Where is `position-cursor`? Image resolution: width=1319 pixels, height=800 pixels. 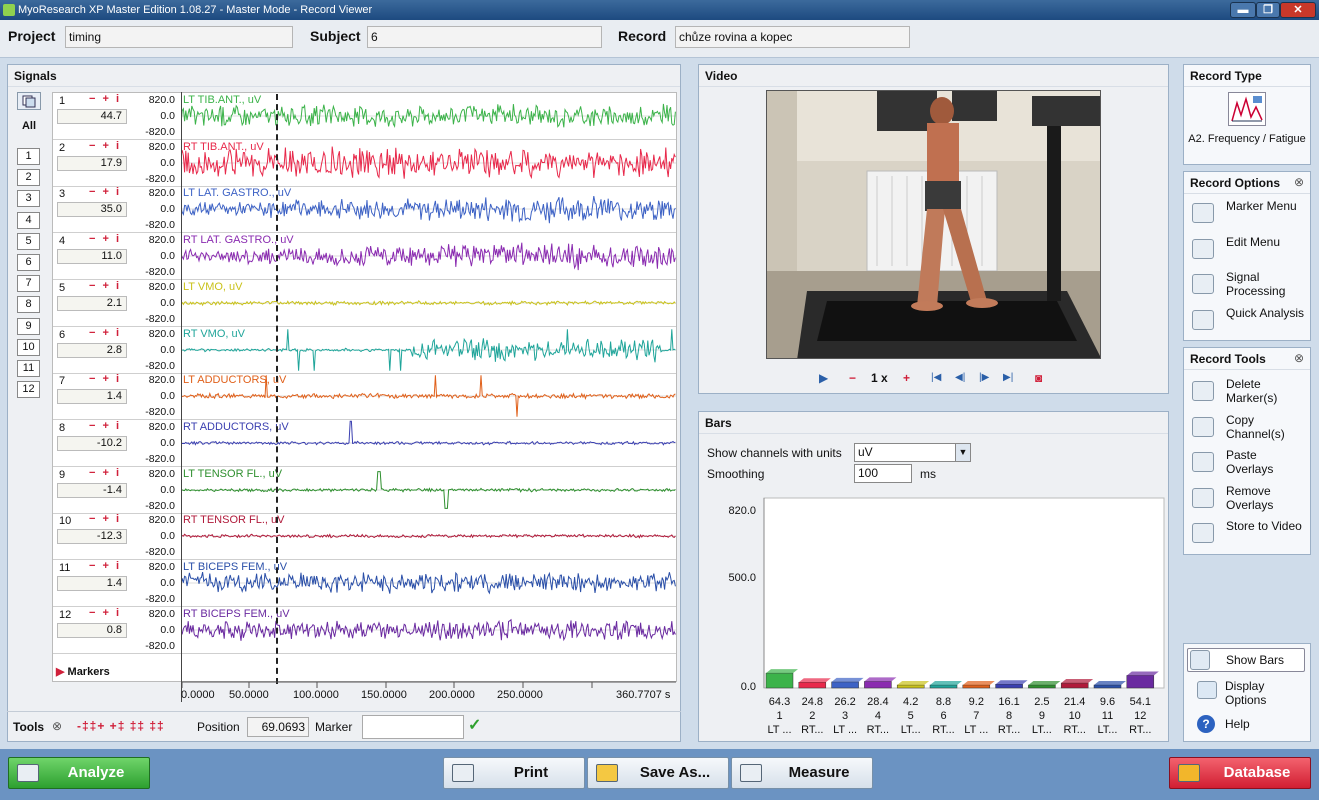
position-cursor is located at coordinates (277, 389).